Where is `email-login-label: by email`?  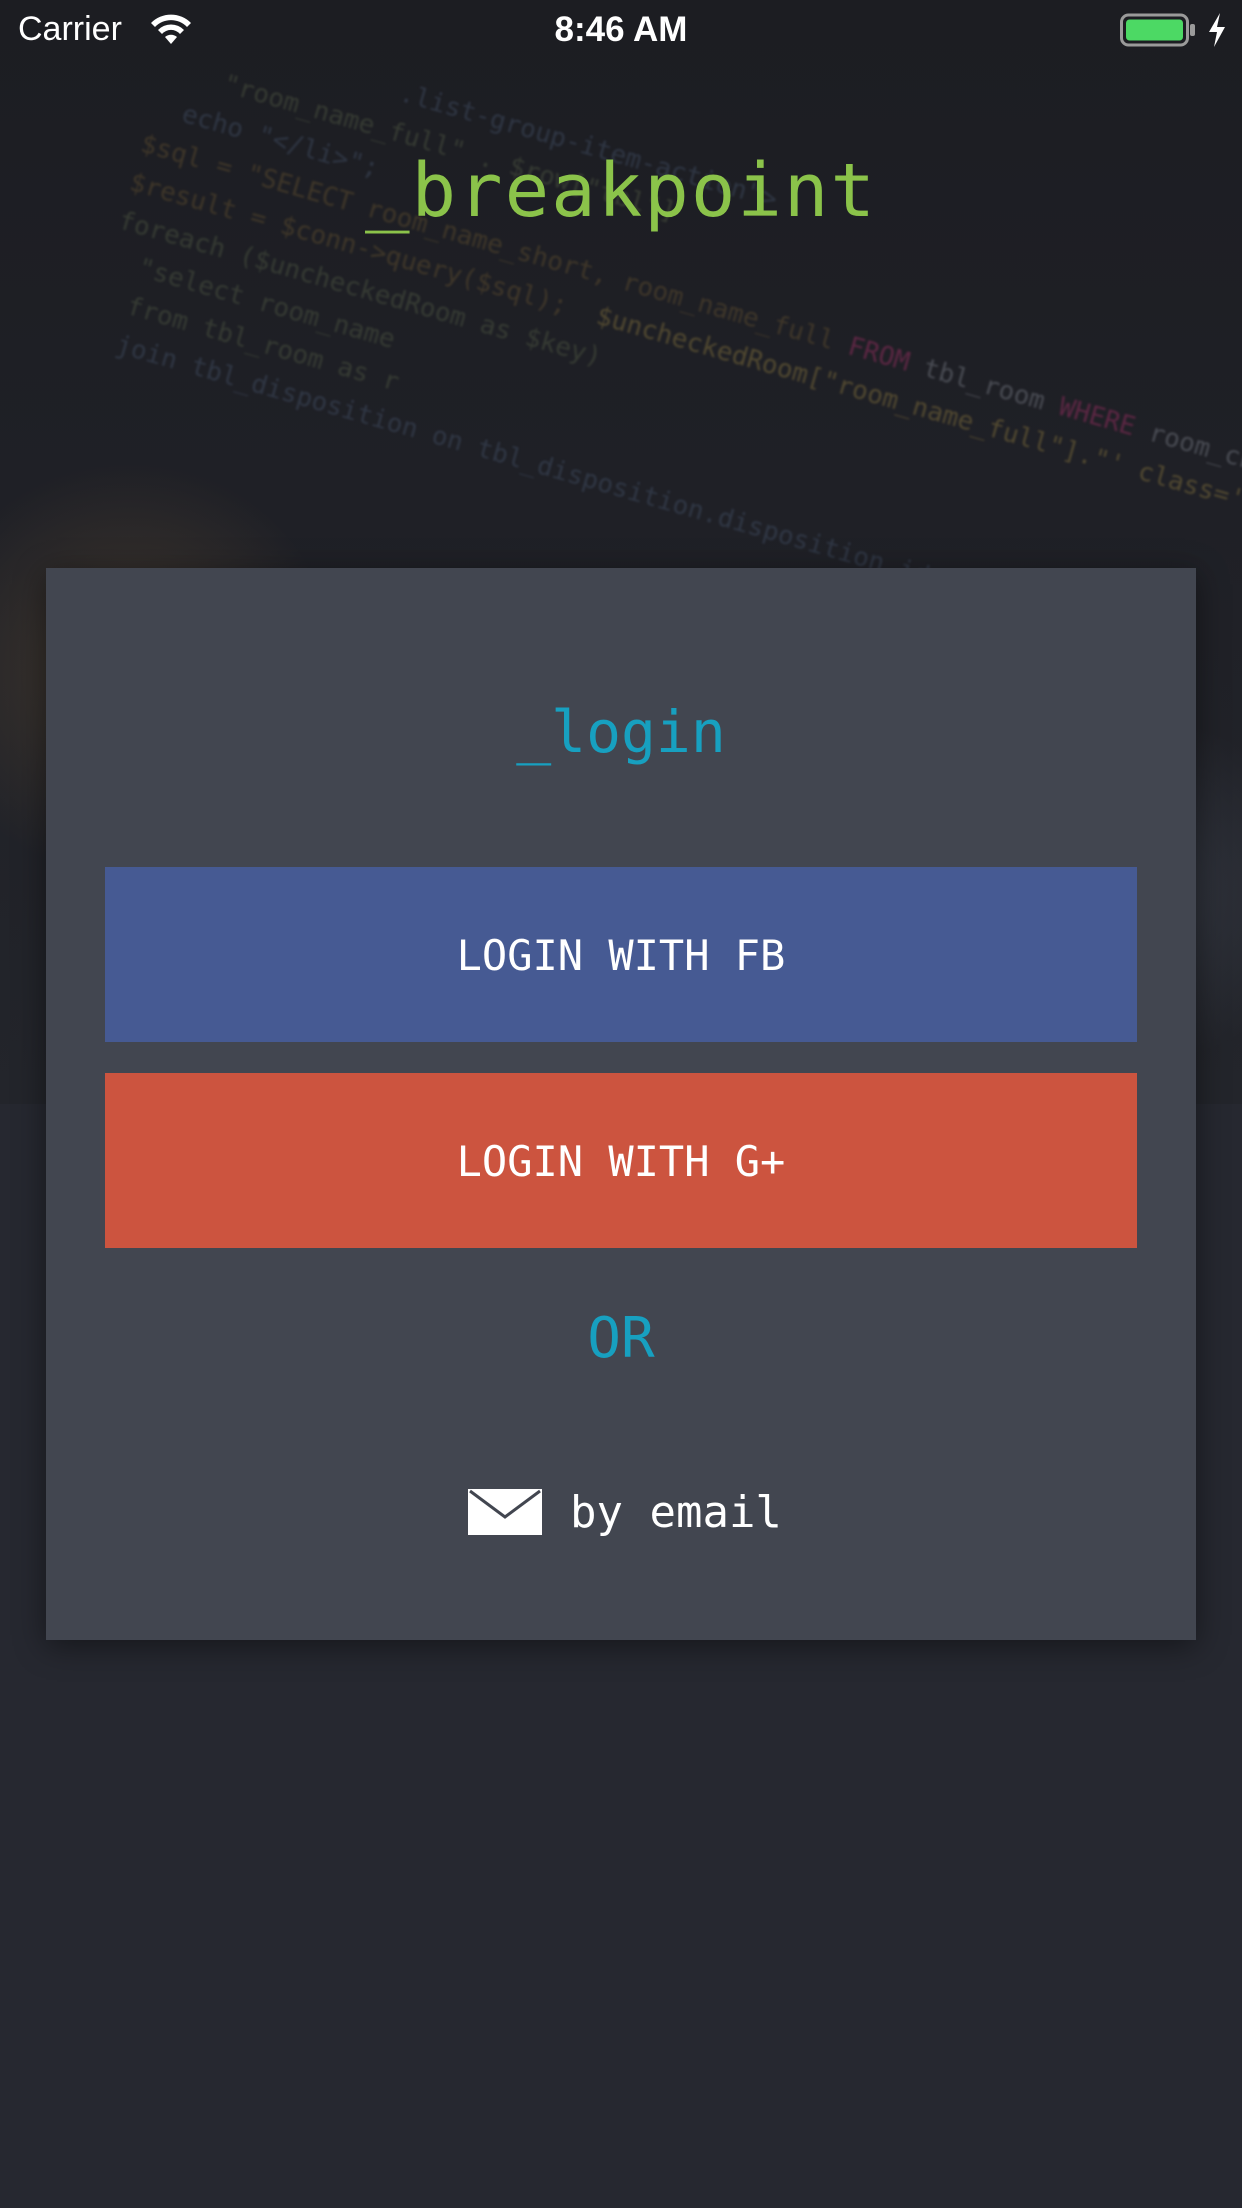 email-login-label: by email is located at coordinates (676, 1512).